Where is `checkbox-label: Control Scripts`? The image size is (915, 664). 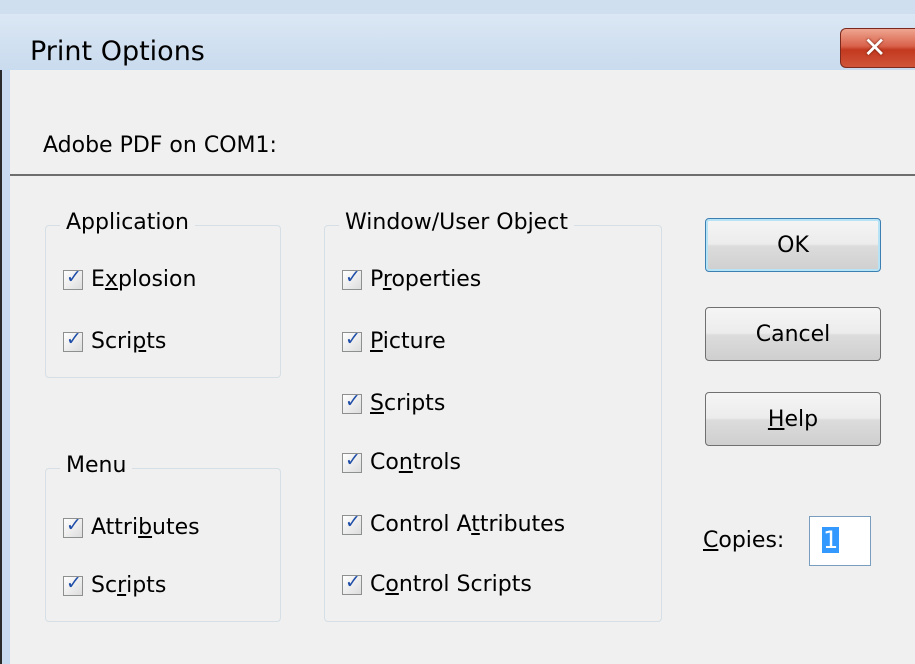 checkbox-label: Control Scripts is located at coordinates (451, 584).